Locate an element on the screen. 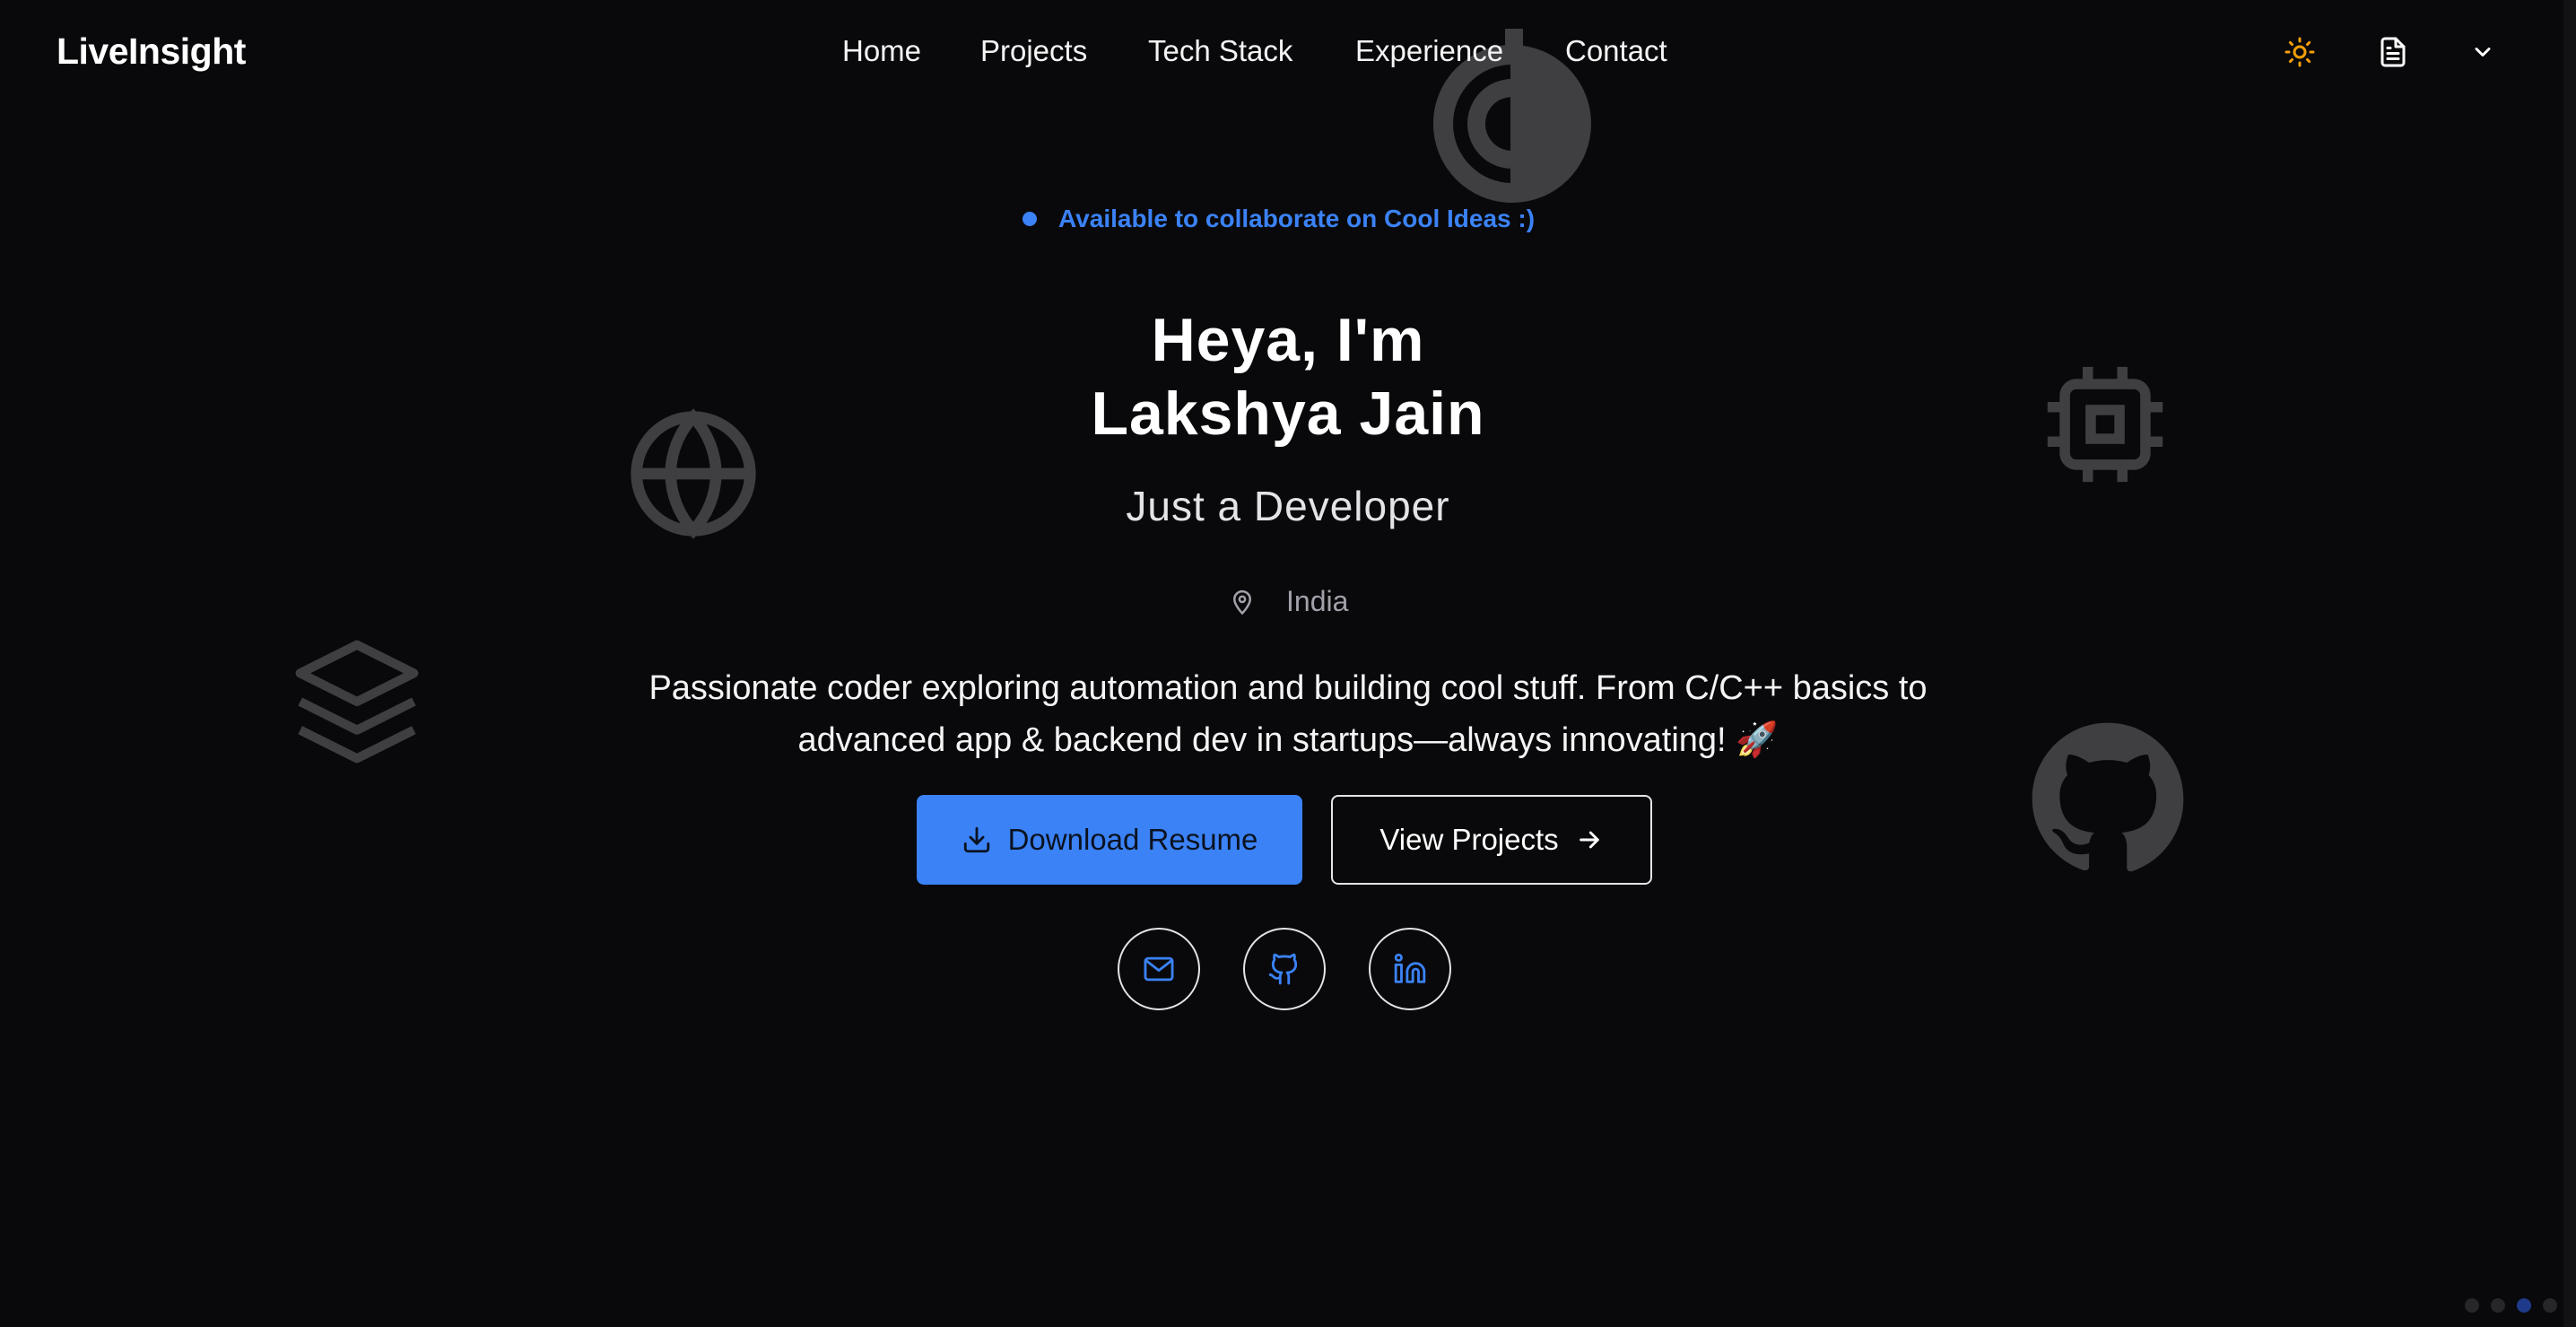 This screenshot has height=1327, width=2576. location-text: India is located at coordinates (1317, 601).